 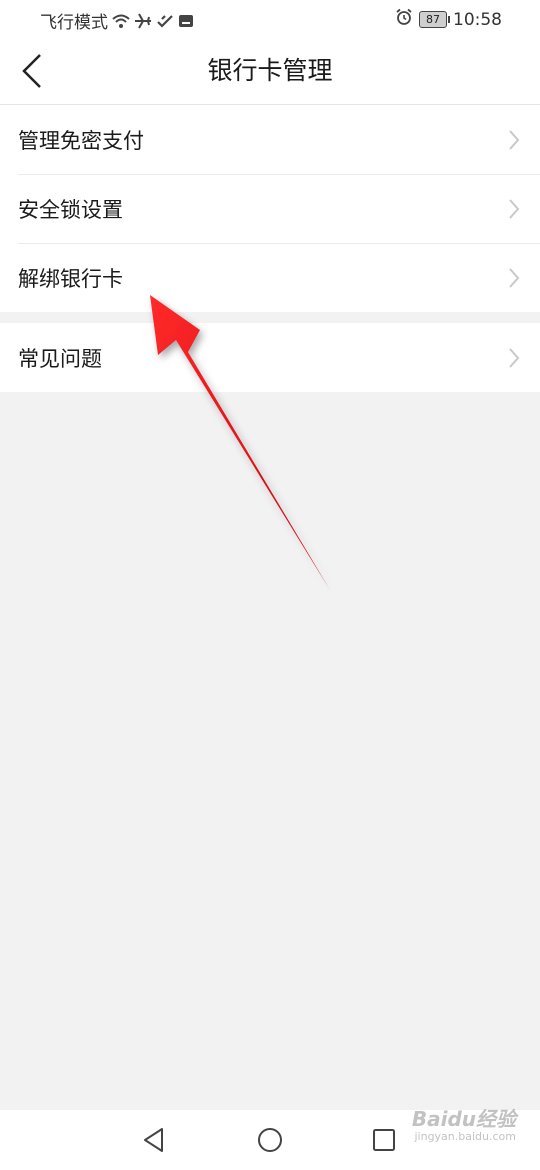 What do you see at coordinates (404, 19) in the screenshot?
I see `alarm-icon` at bounding box center [404, 19].